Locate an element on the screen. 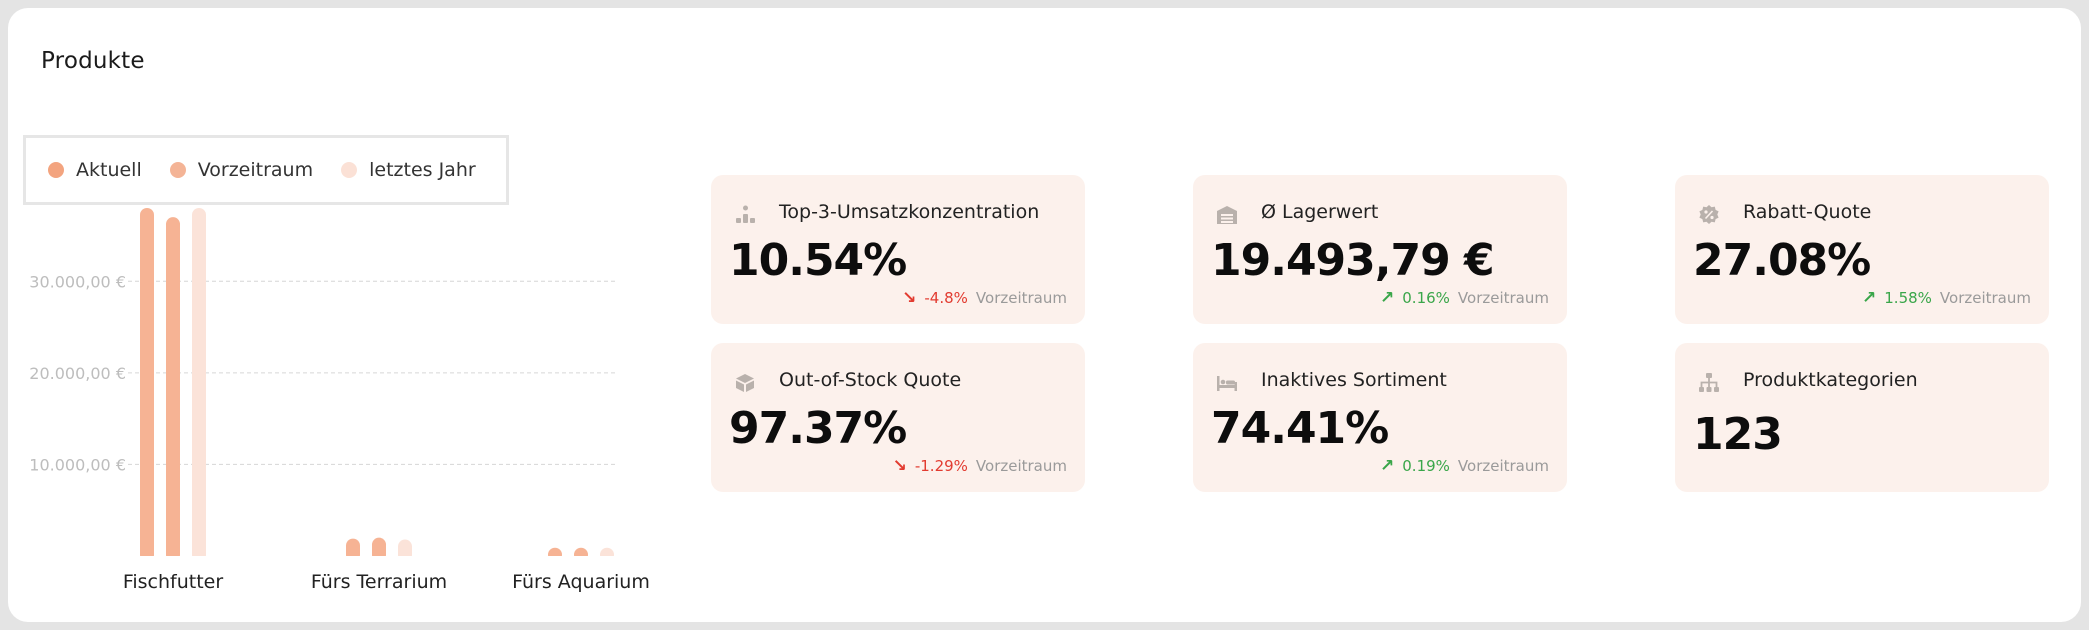 The width and height of the screenshot is (2089, 630). card-label: Rabatt-Quote is located at coordinates (1807, 212).